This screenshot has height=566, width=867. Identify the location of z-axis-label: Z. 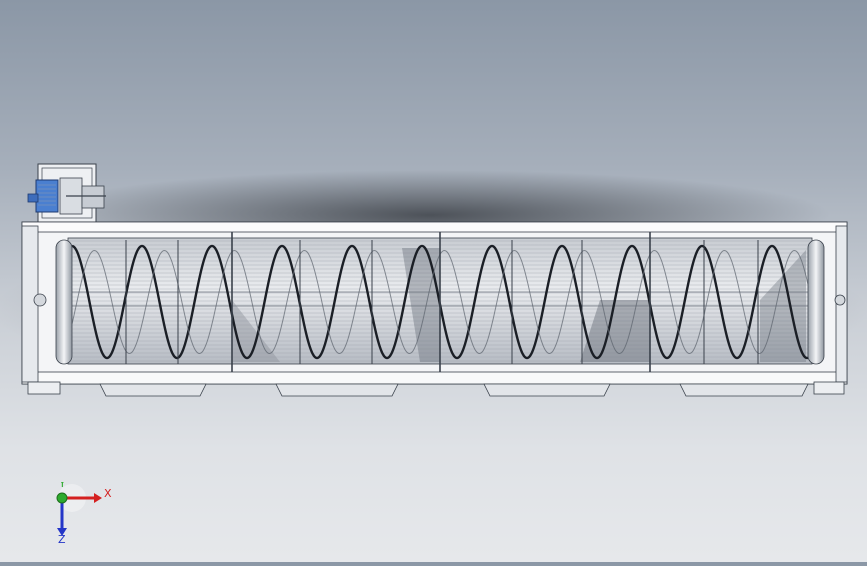
(62, 538).